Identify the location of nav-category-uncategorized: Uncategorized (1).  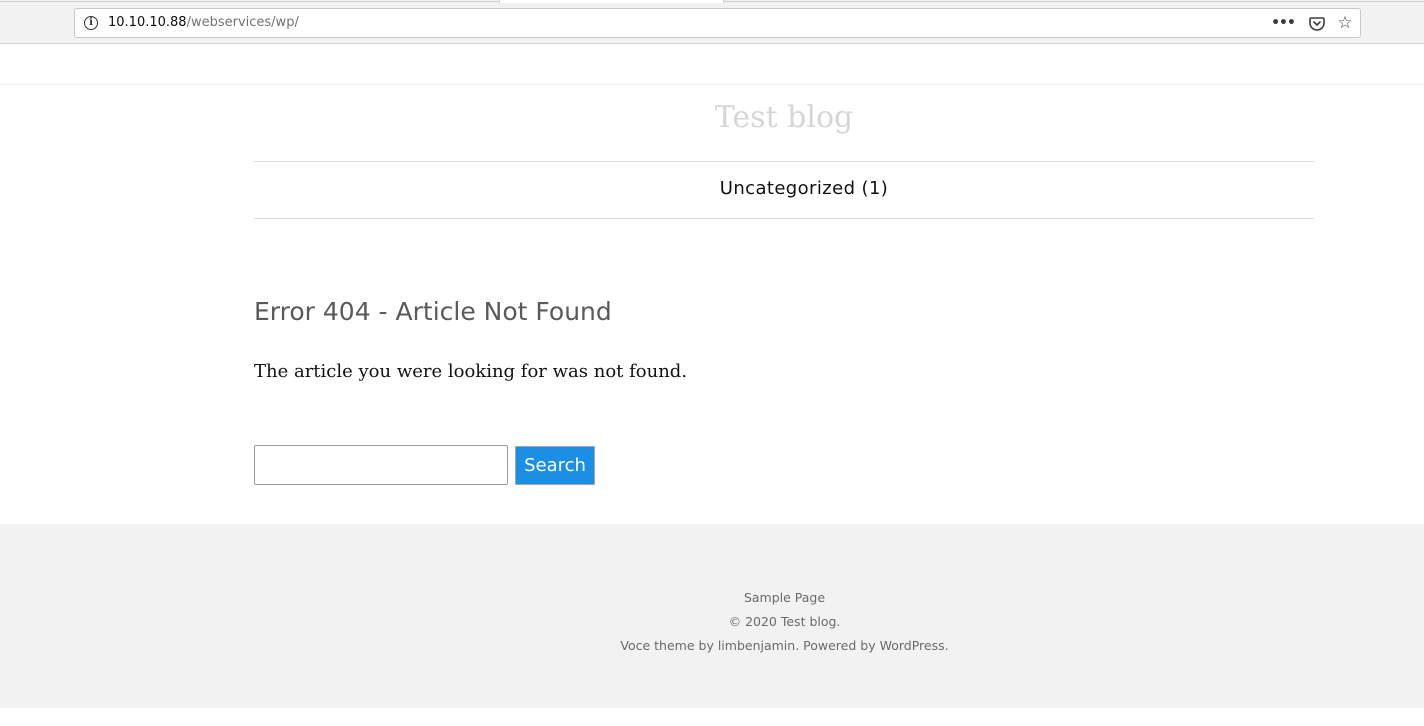
(804, 188).